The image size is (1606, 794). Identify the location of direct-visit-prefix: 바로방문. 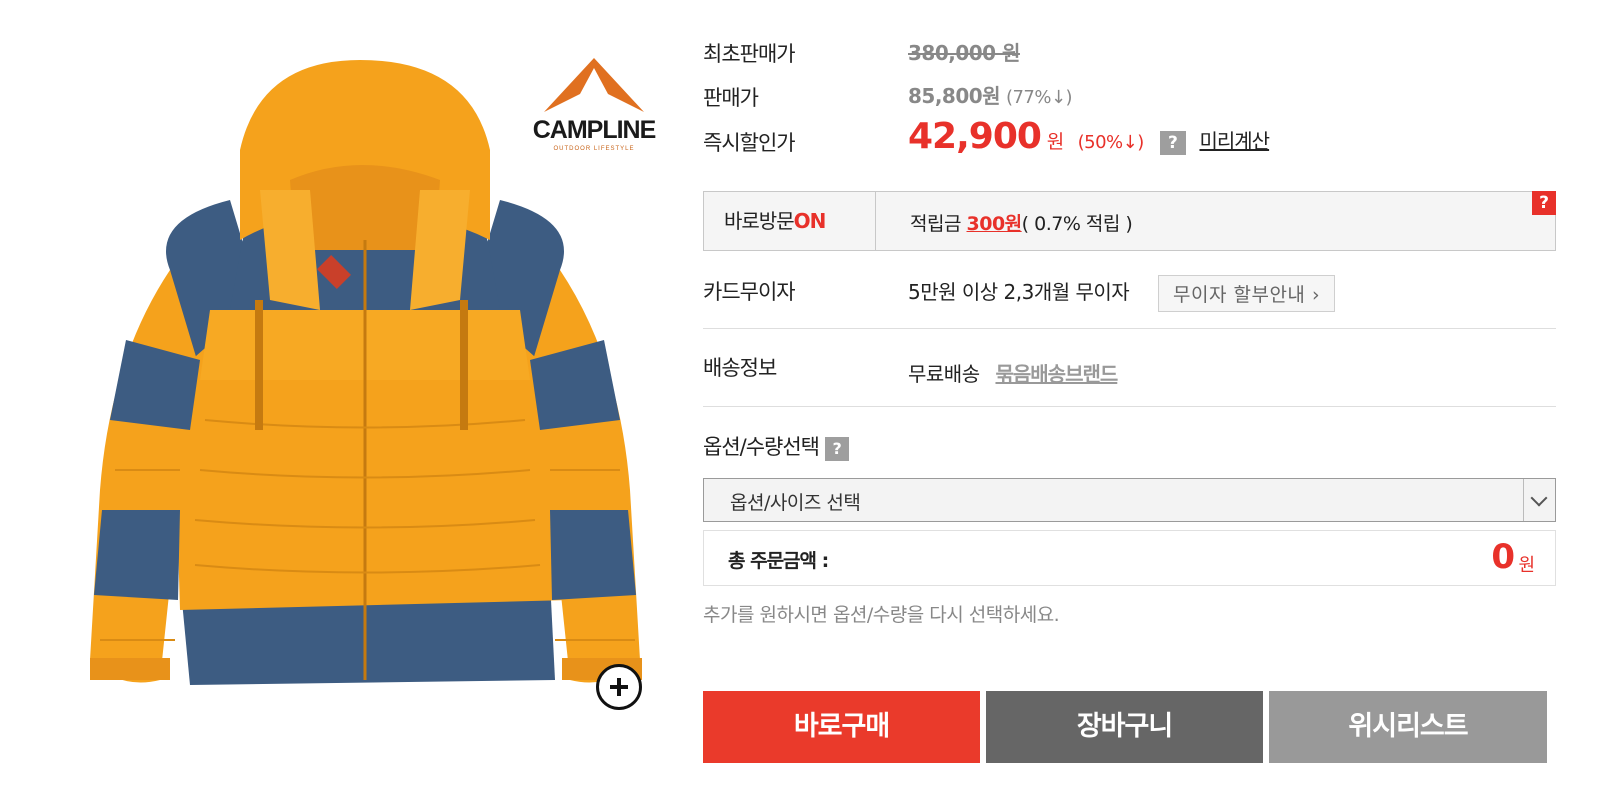
(759, 221).